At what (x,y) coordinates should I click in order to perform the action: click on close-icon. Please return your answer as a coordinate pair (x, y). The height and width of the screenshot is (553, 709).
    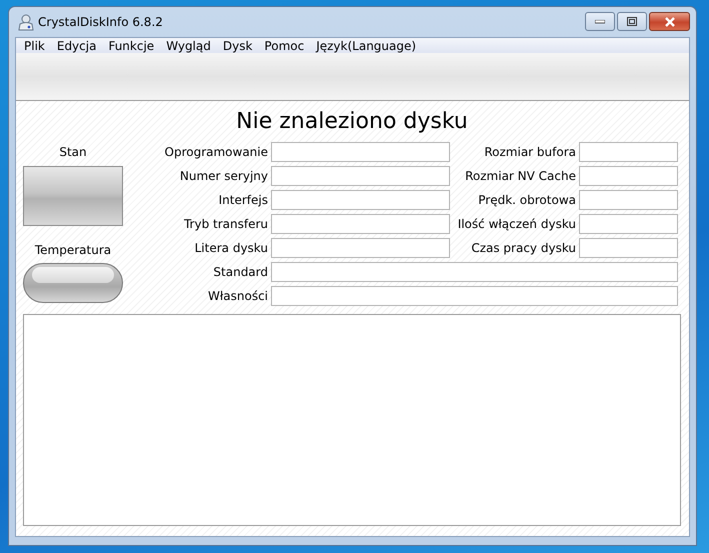
    Looking at the image, I should click on (670, 21).